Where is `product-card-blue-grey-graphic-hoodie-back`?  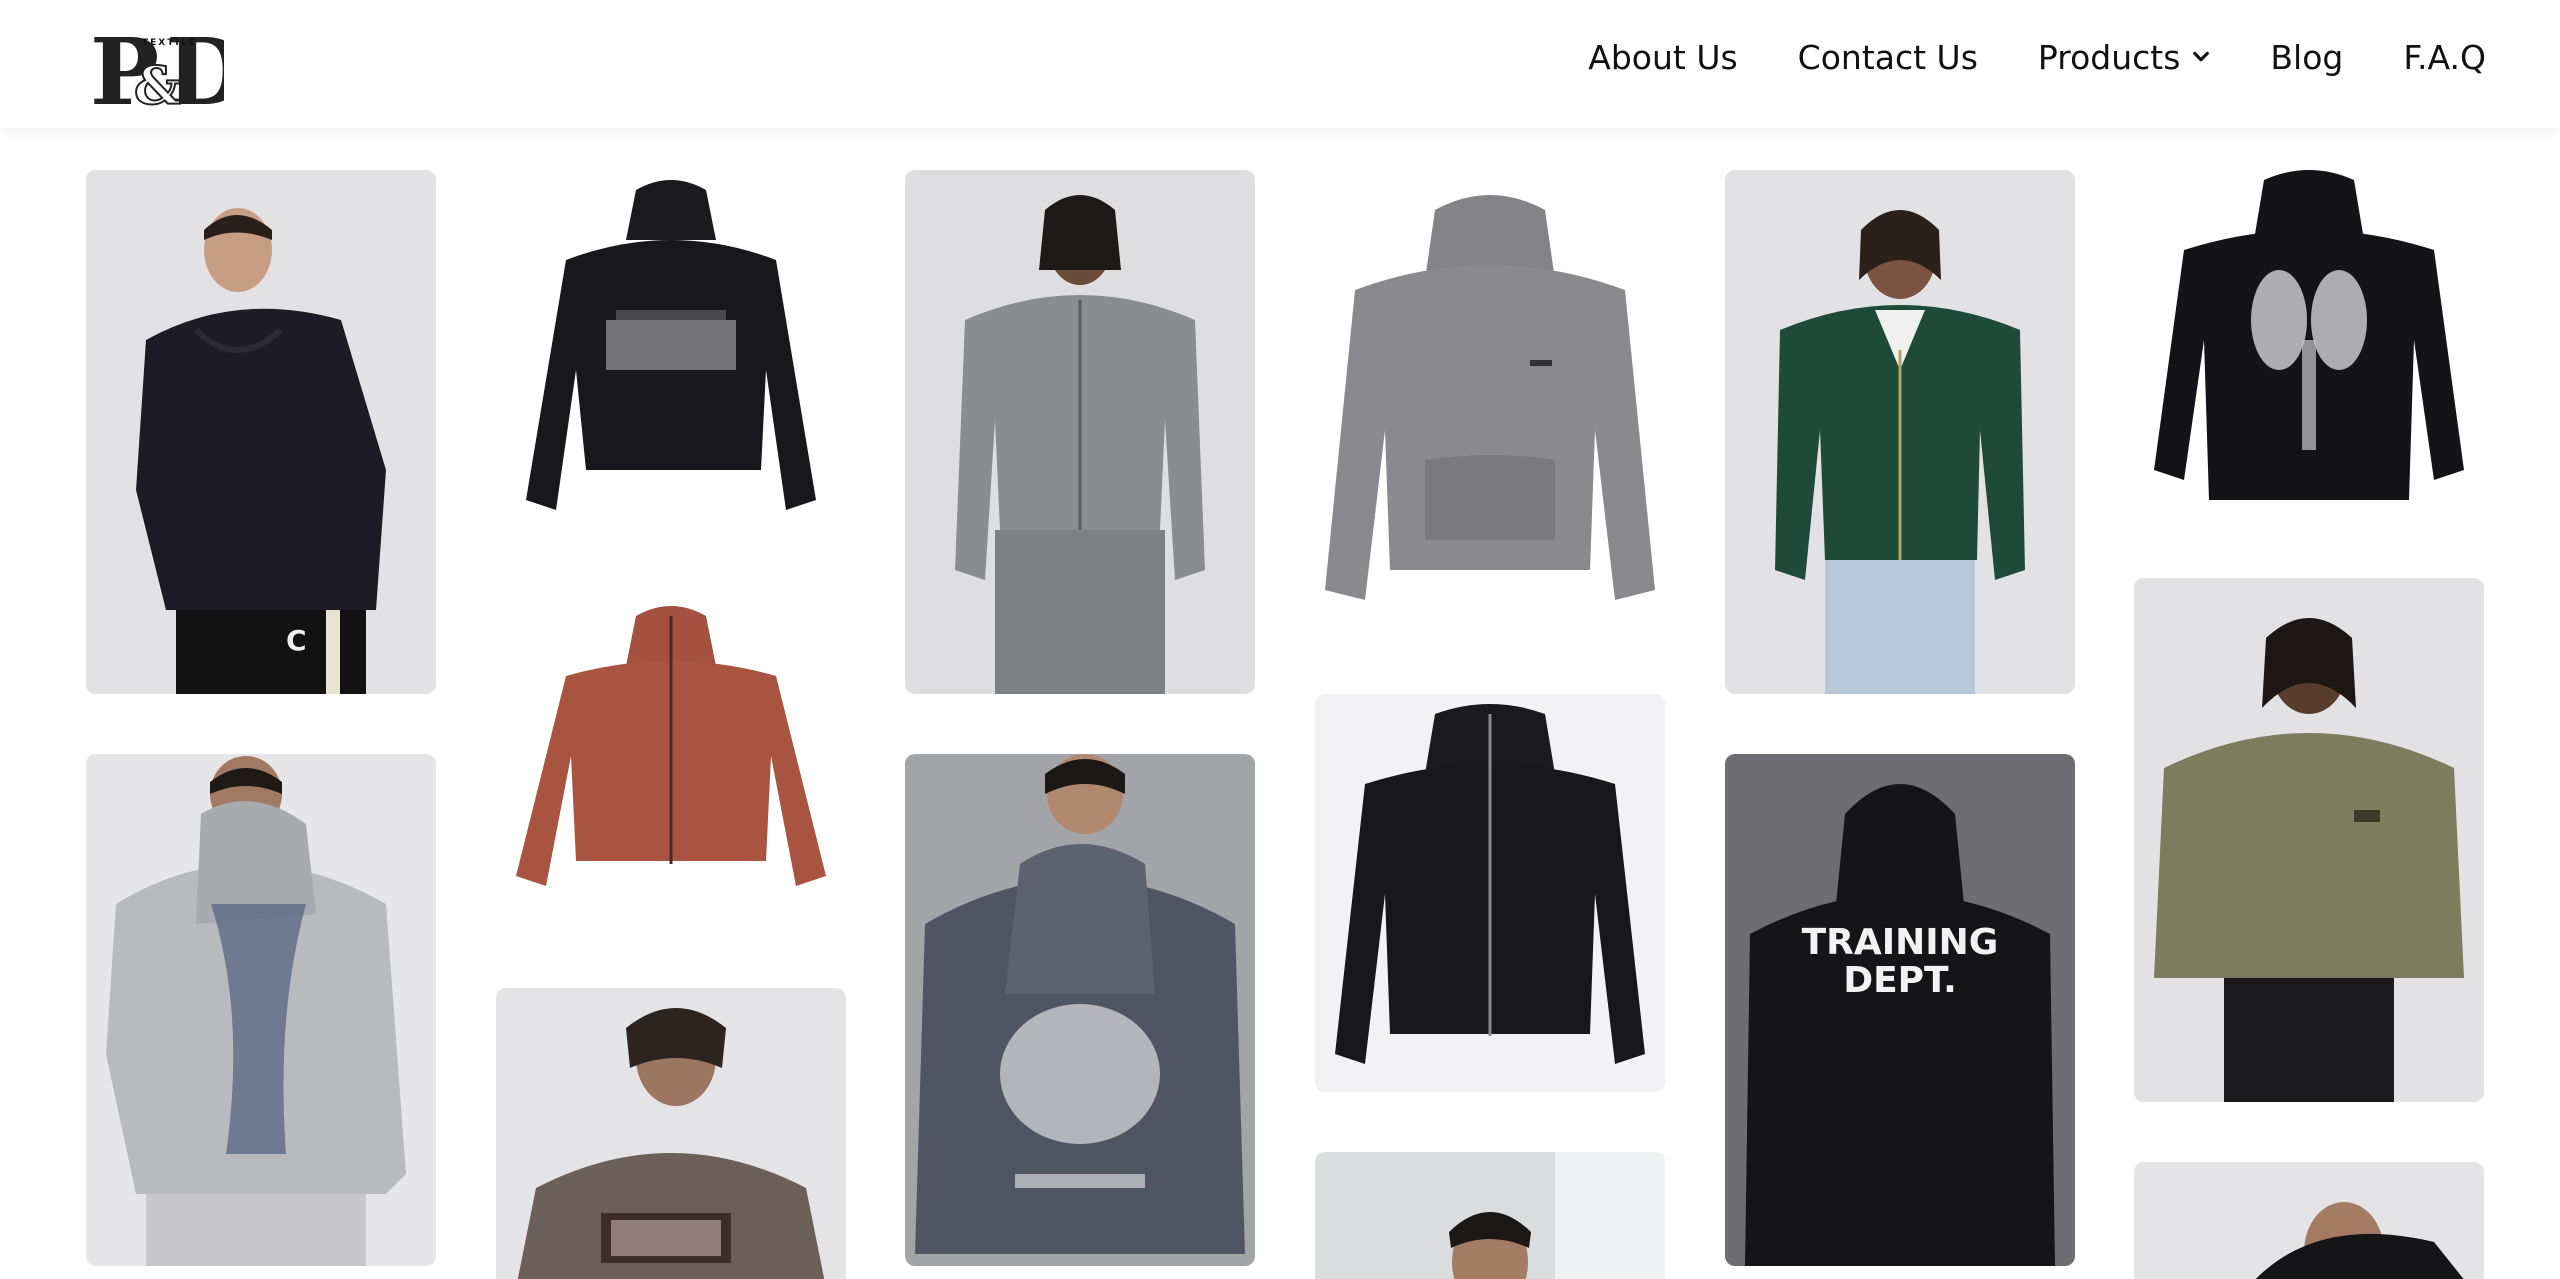
product-card-blue-grey-graphic-hoodie-back is located at coordinates (1080, 1010).